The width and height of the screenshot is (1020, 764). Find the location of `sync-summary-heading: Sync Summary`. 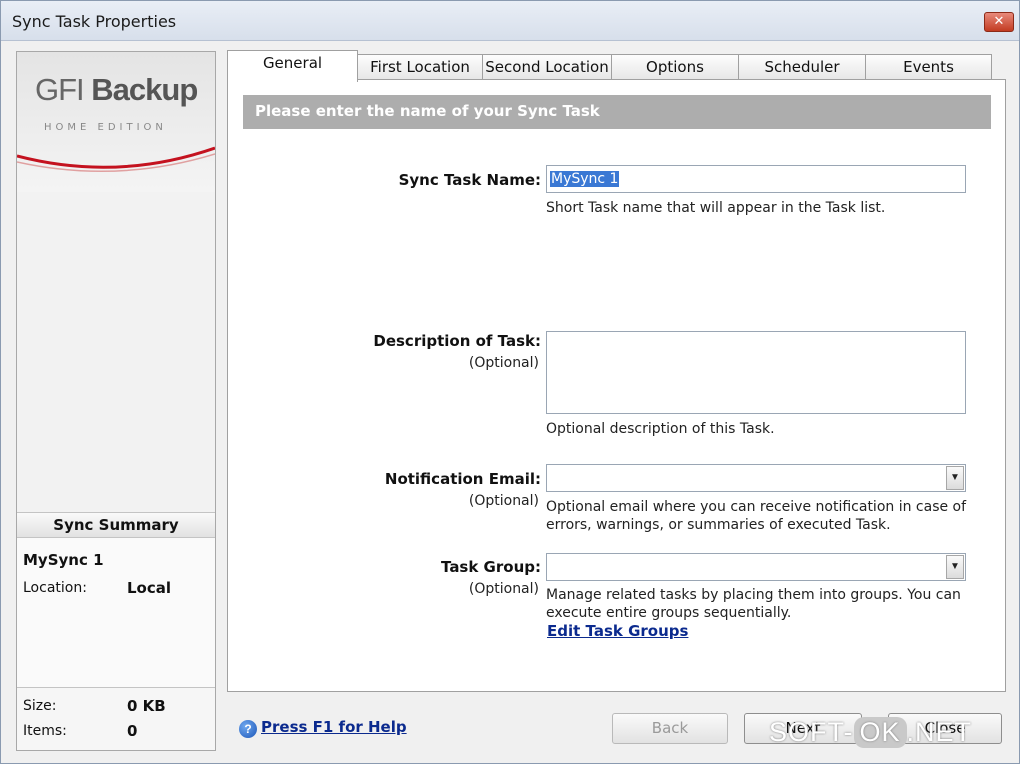

sync-summary-heading: Sync Summary is located at coordinates (116, 525).